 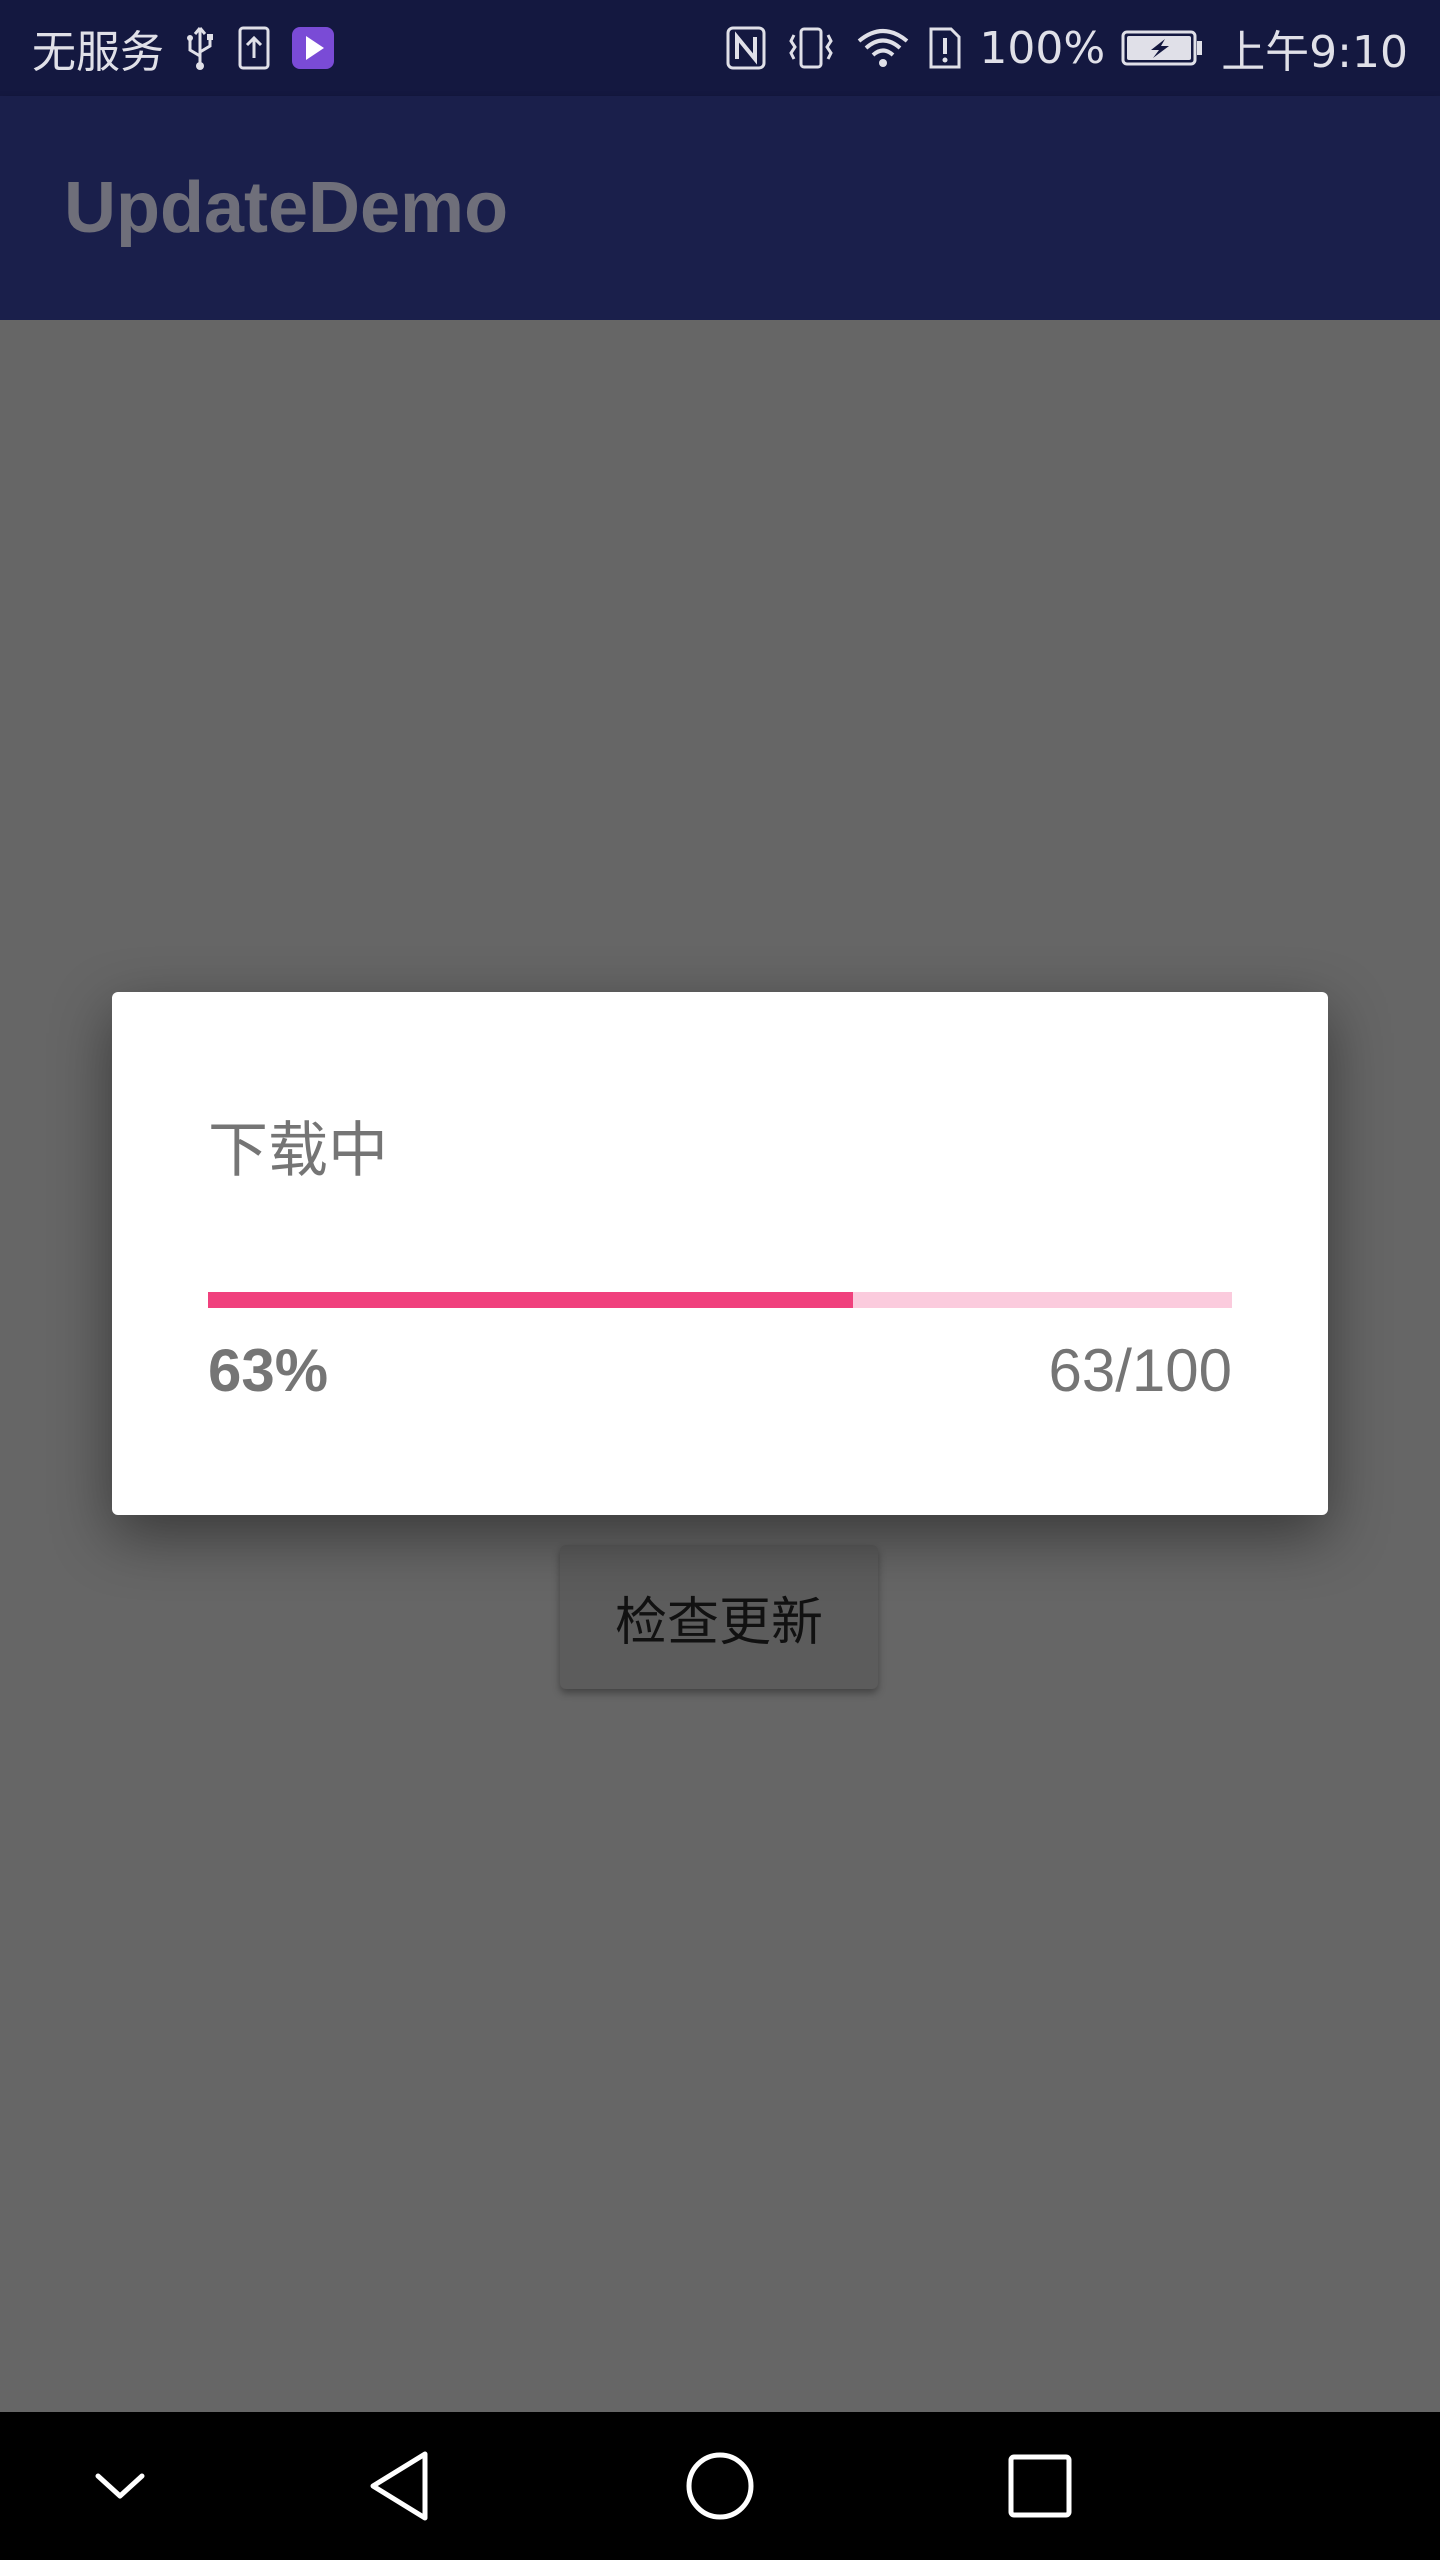 What do you see at coordinates (286, 208) in the screenshot?
I see `app-title: UpdateDemo` at bounding box center [286, 208].